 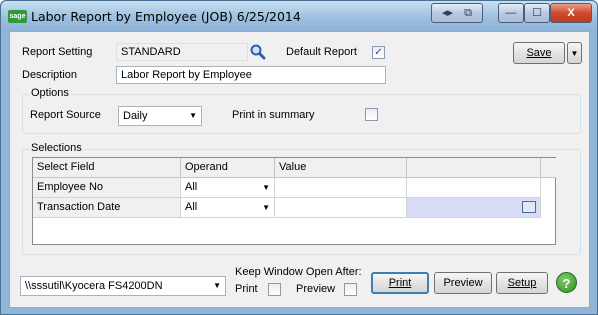 I want to click on print-summary-checkbox, so click(x=371, y=114).